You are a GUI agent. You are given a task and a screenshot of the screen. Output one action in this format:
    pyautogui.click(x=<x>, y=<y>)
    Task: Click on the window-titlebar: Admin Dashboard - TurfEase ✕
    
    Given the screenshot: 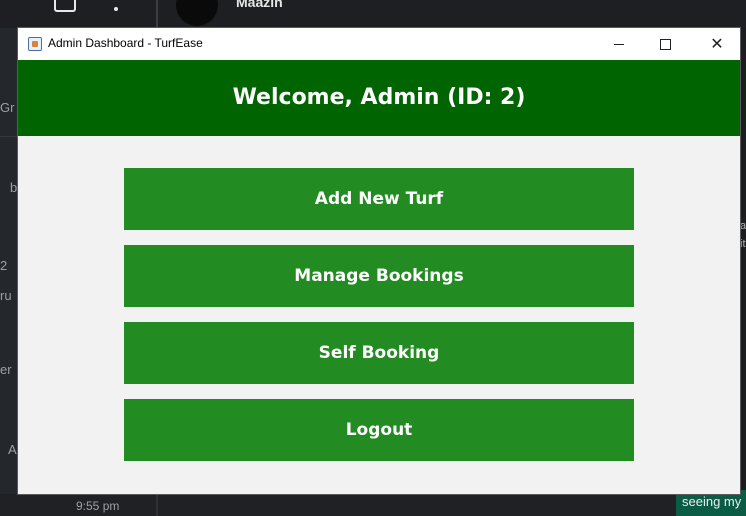 What is the action you would take?
    pyautogui.click(x=379, y=44)
    